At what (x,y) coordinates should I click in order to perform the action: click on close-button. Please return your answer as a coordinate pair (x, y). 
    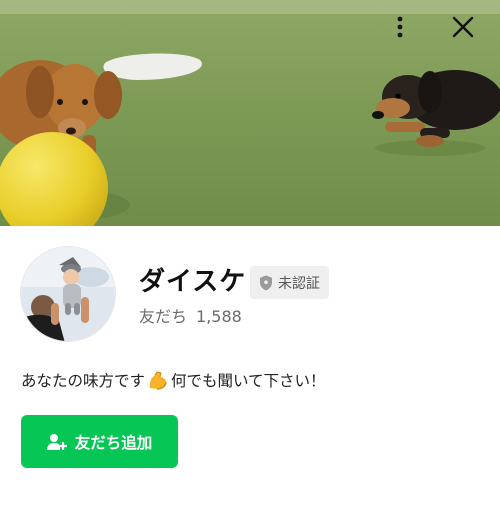
    Looking at the image, I should click on (468, 32).